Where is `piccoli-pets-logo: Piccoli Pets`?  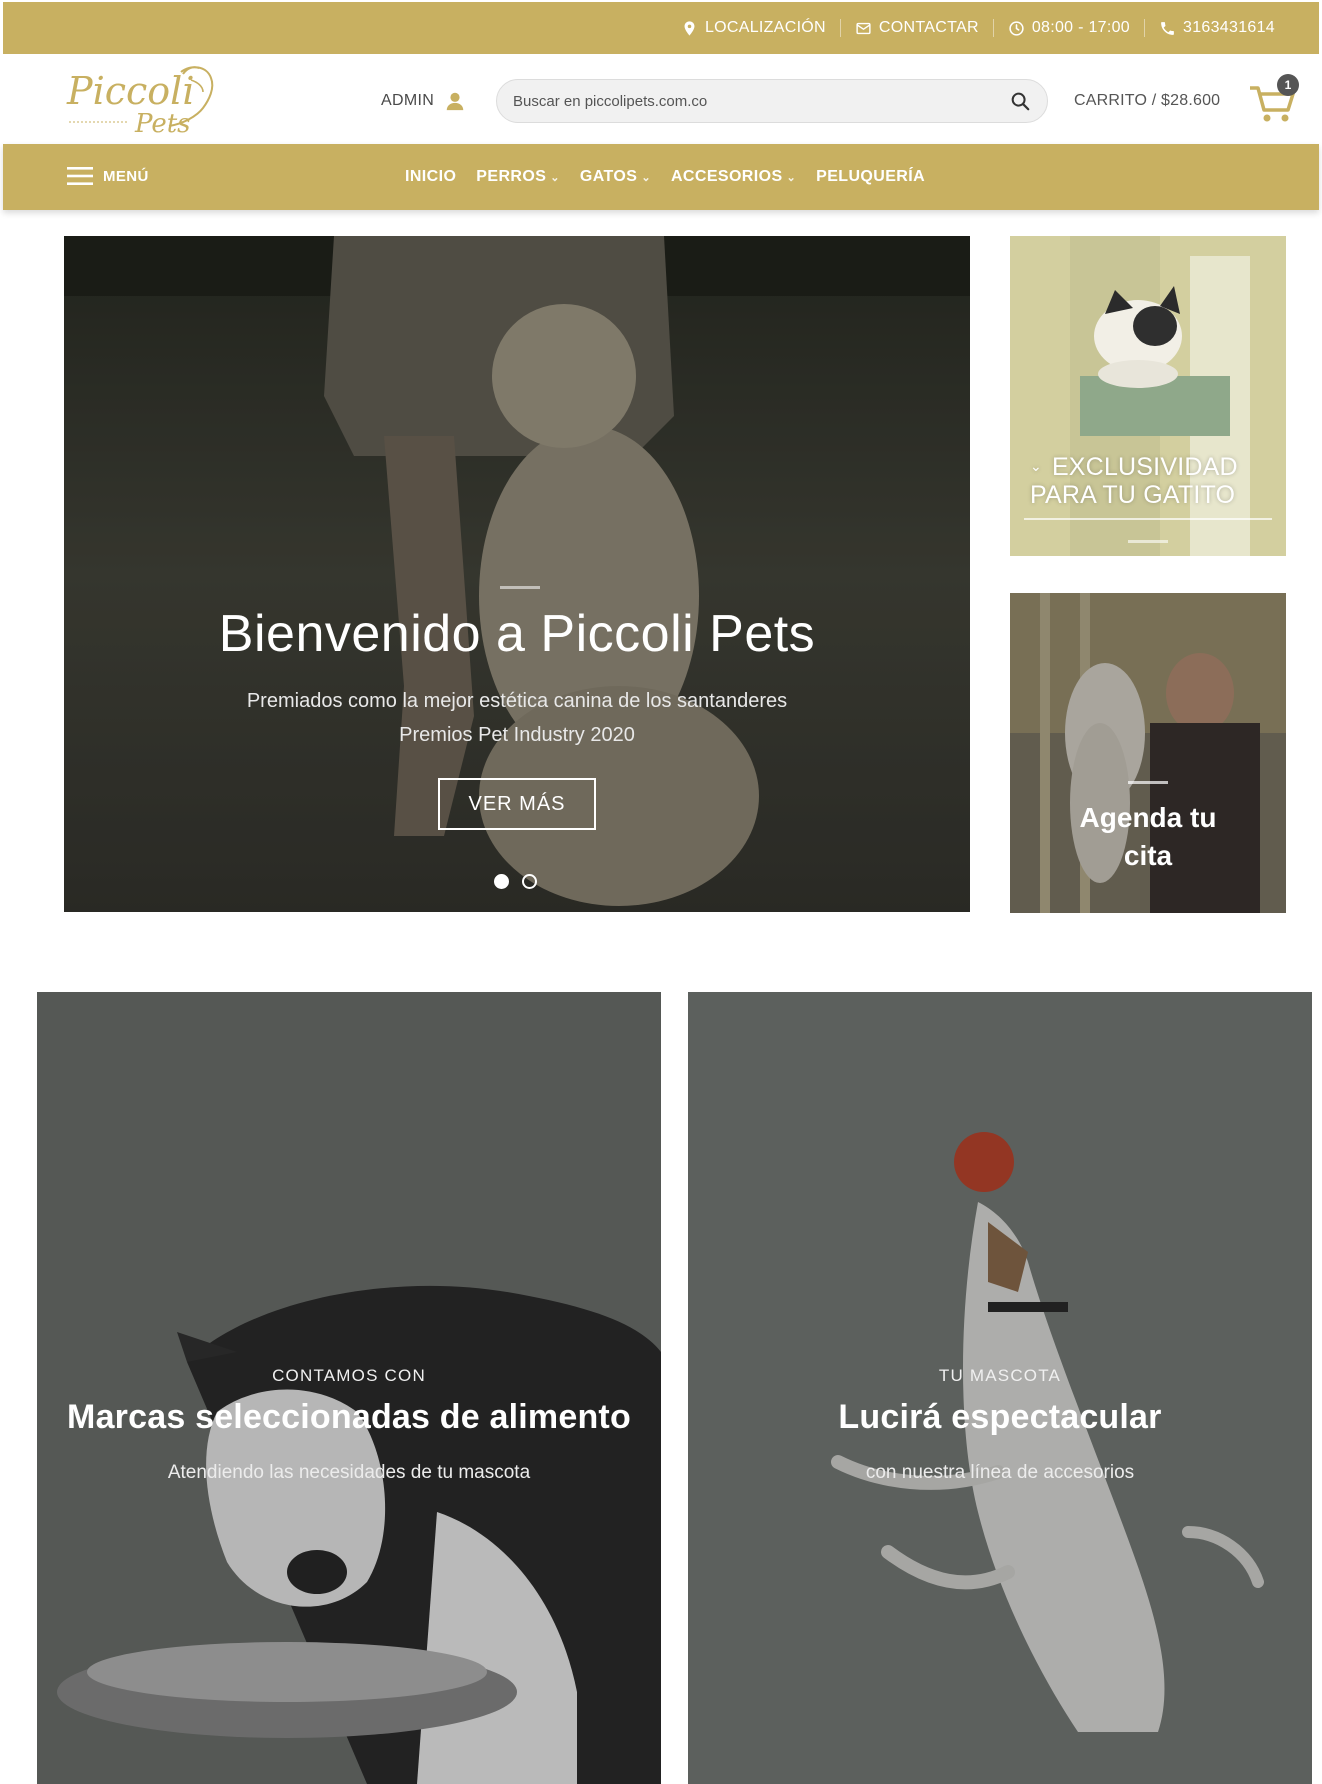 piccoli-pets-logo: Piccoli Pets is located at coordinates (153, 101).